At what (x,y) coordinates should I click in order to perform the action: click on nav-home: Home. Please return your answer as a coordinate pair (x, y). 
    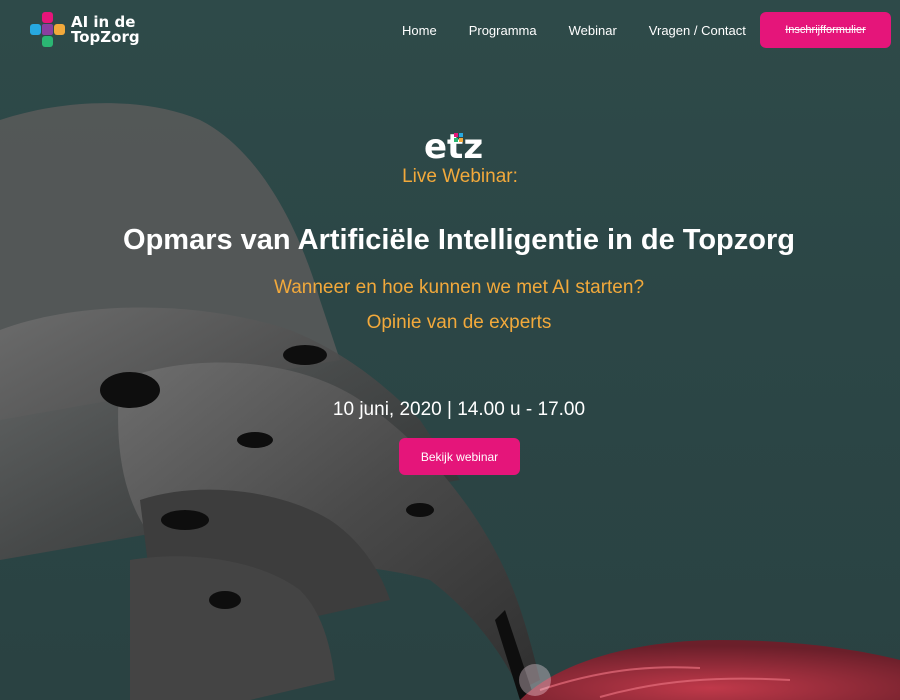
    Looking at the image, I should click on (419, 30).